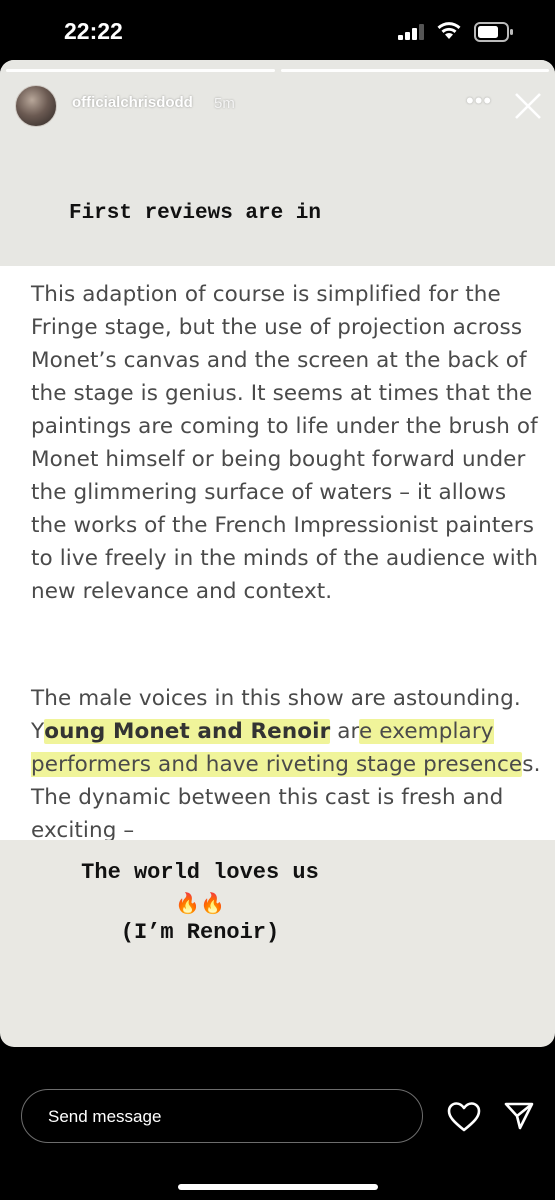  I want to click on heart-icon, so click(464, 1117).